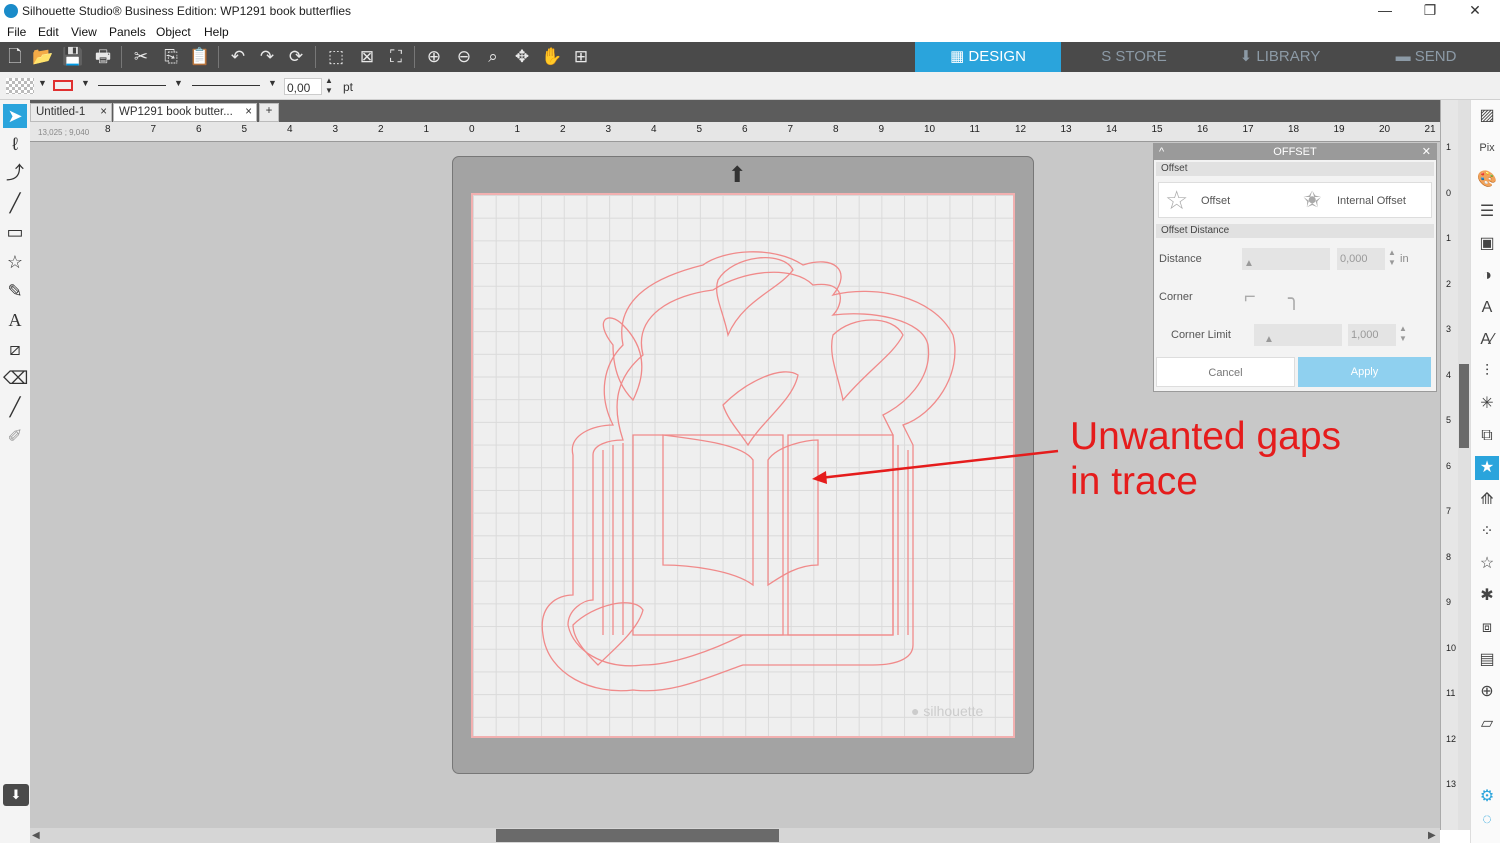 The image size is (1500, 843). I want to click on distance-slider: ▲, so click(1286, 259).